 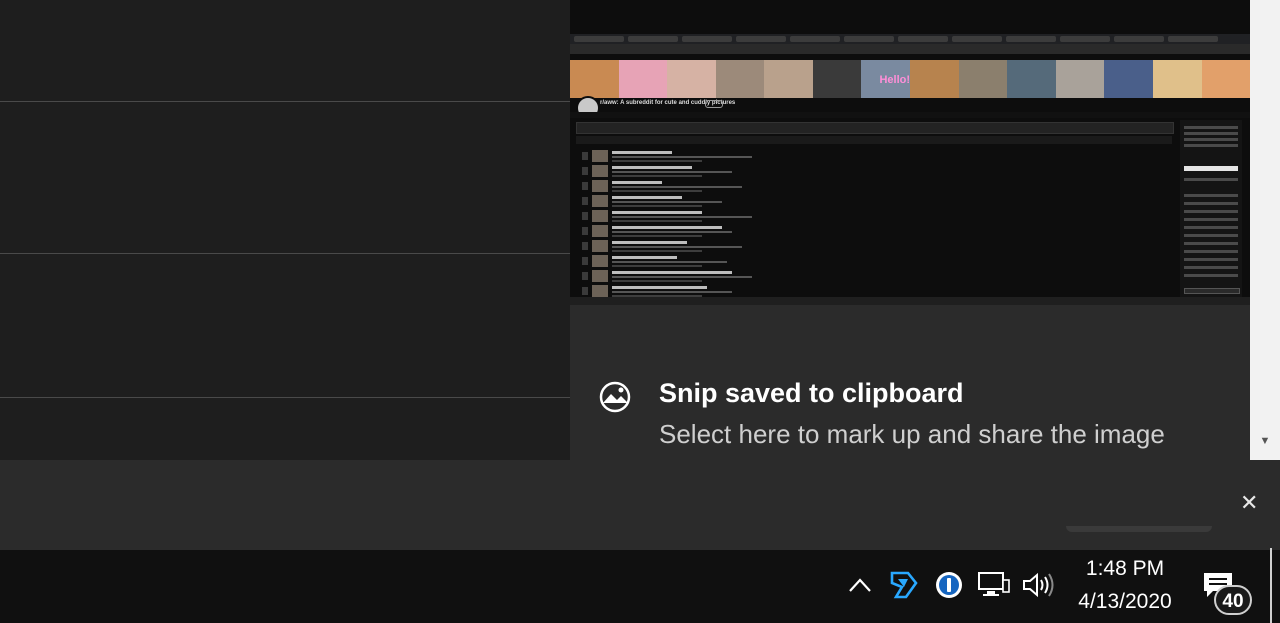 What do you see at coordinates (994, 585) in the screenshot?
I see `network-icon` at bounding box center [994, 585].